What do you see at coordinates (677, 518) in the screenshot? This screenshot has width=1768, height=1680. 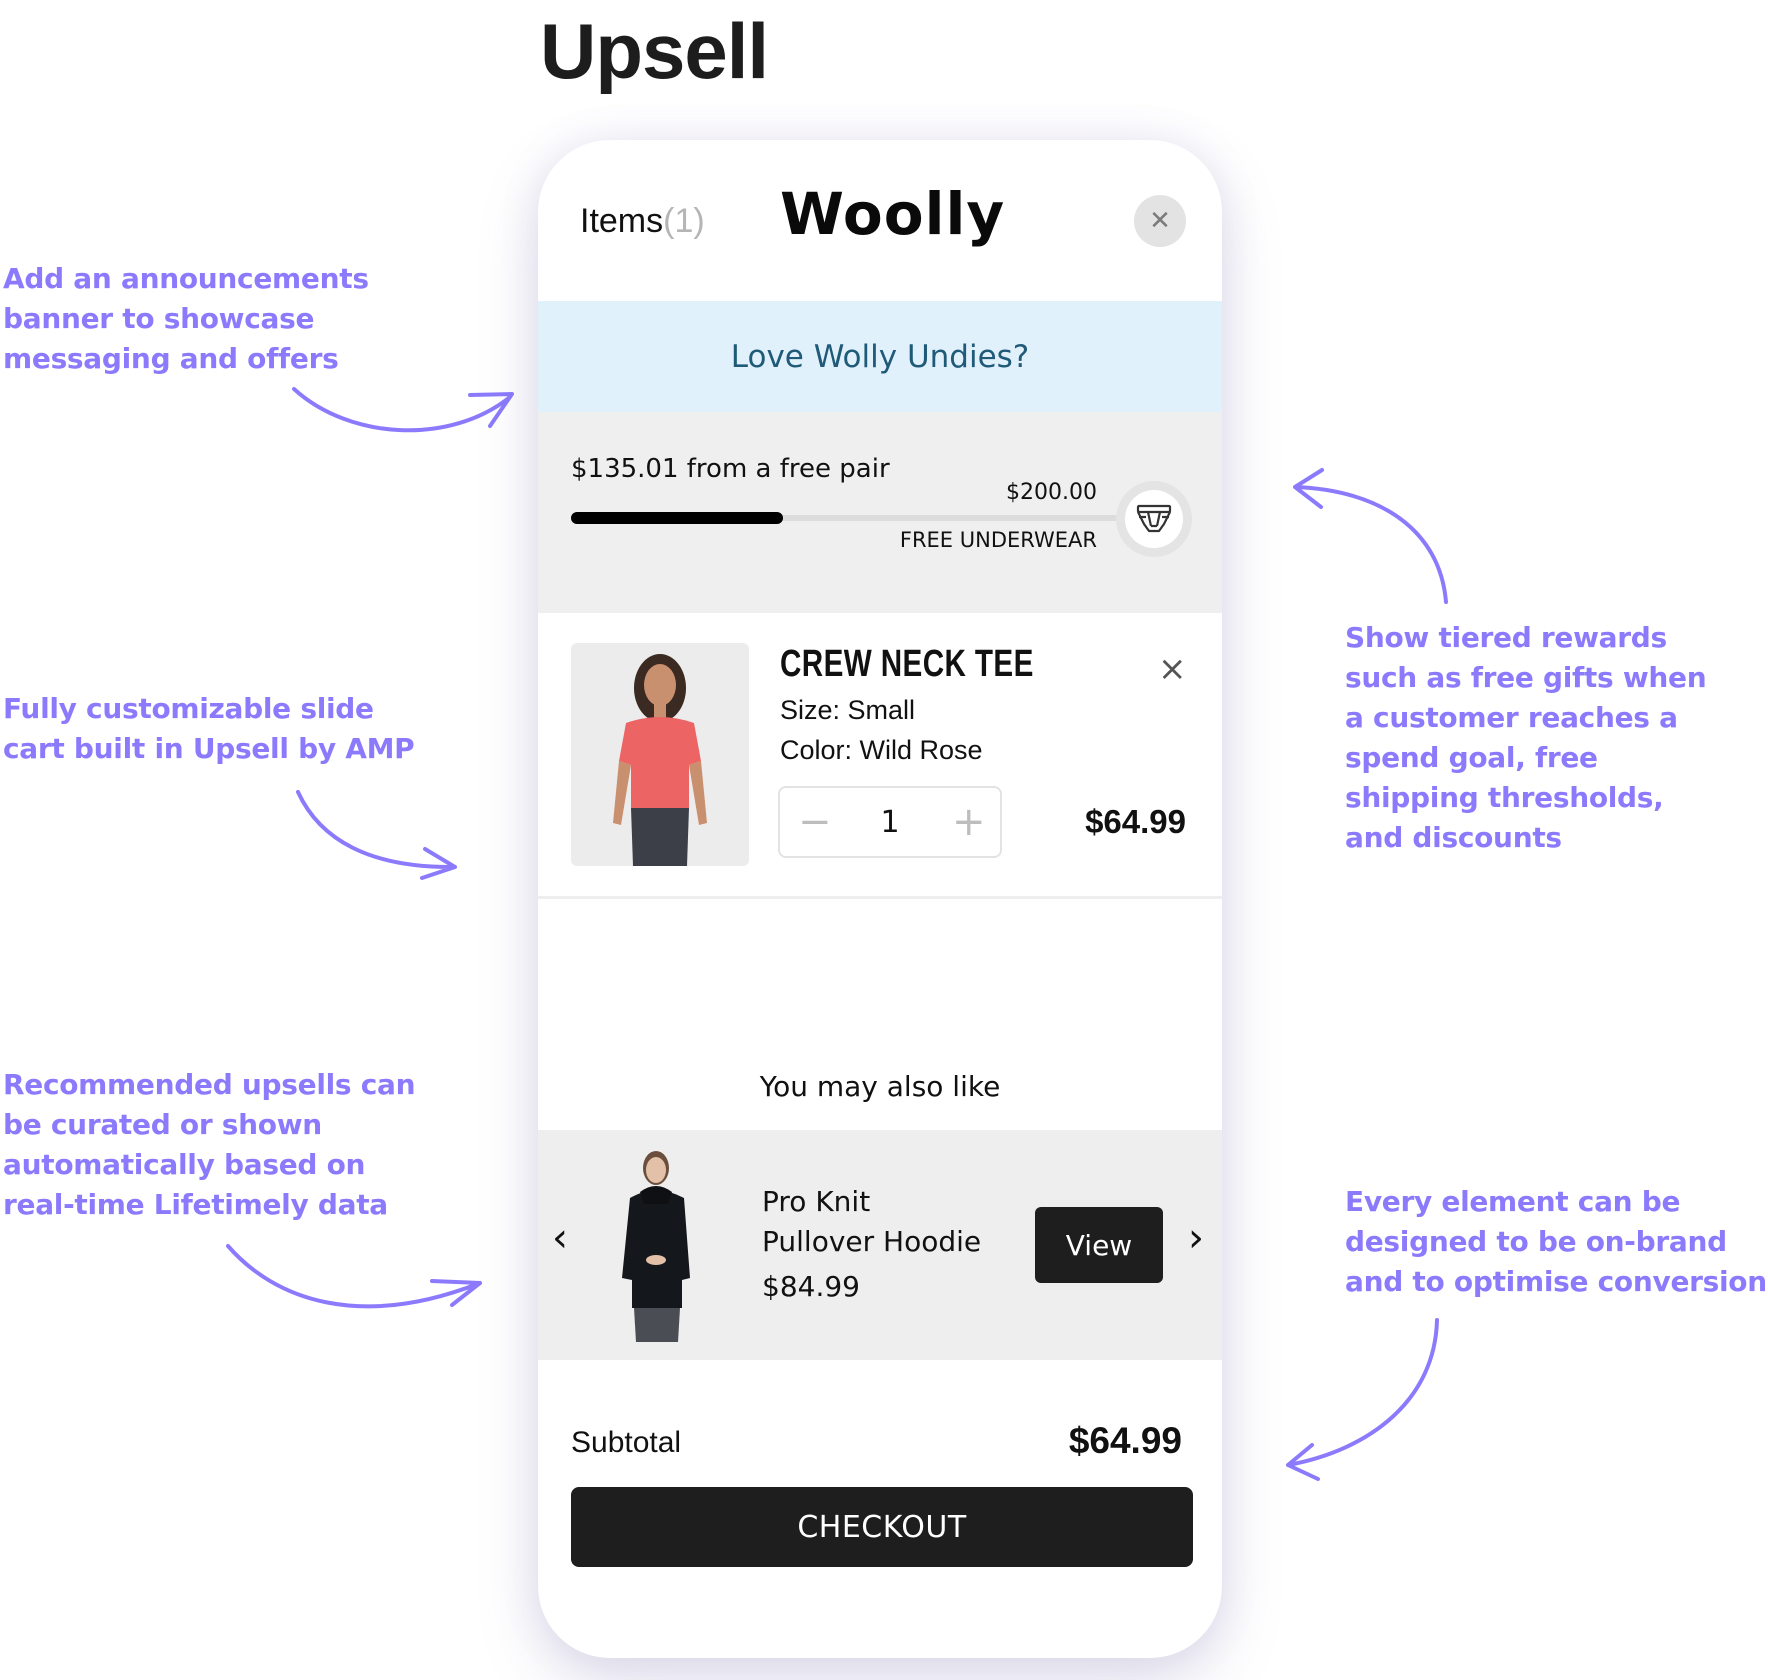 I see `progress-fill` at bounding box center [677, 518].